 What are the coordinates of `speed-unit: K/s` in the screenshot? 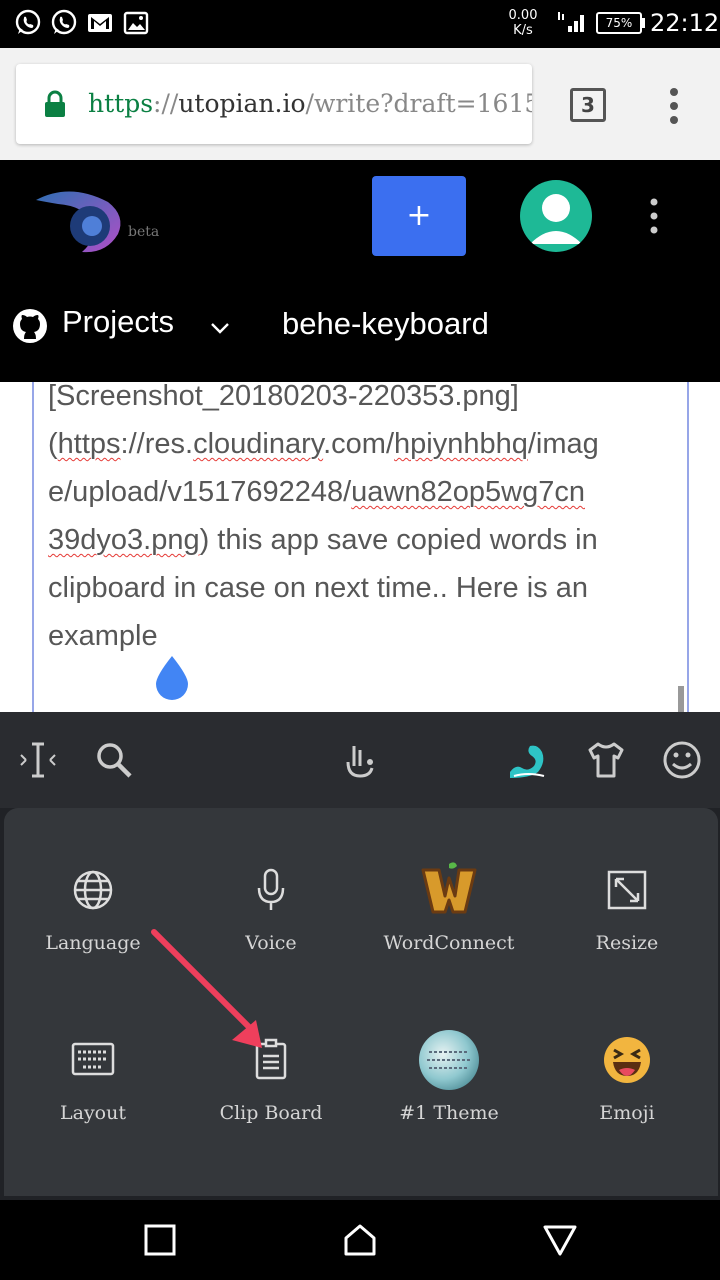 It's located at (523, 30).